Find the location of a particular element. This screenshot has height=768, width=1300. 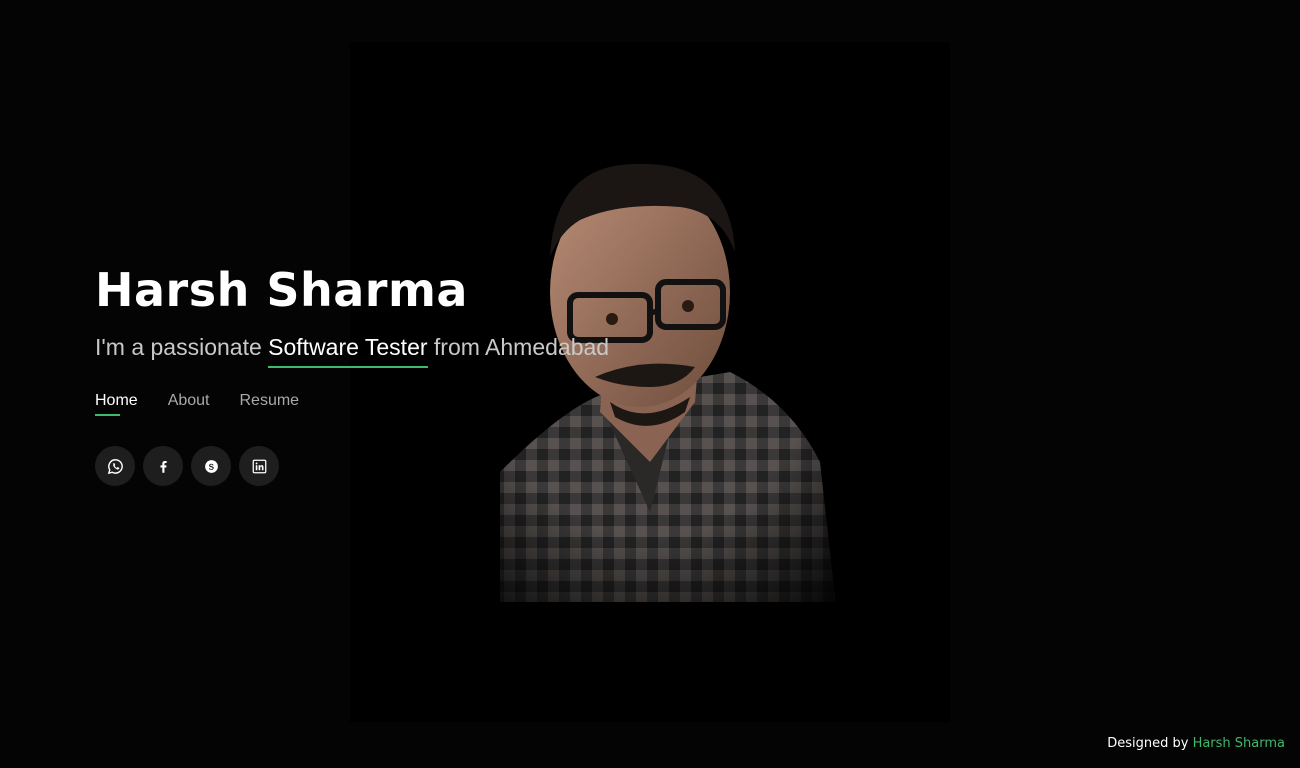

footer-prefix: Designed by is located at coordinates (1150, 743).